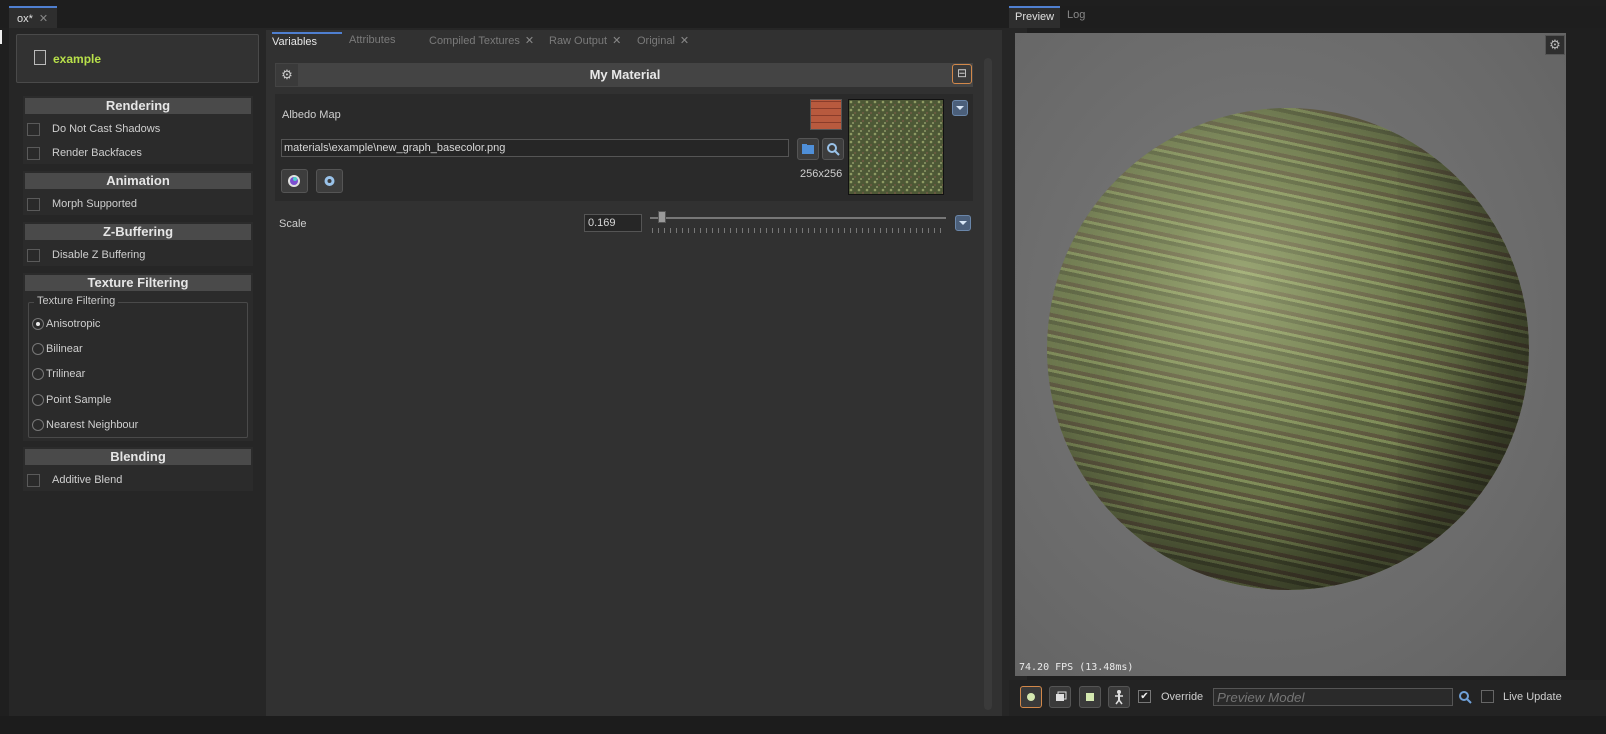  I want to click on tab-label: Preview, so click(1035, 17).